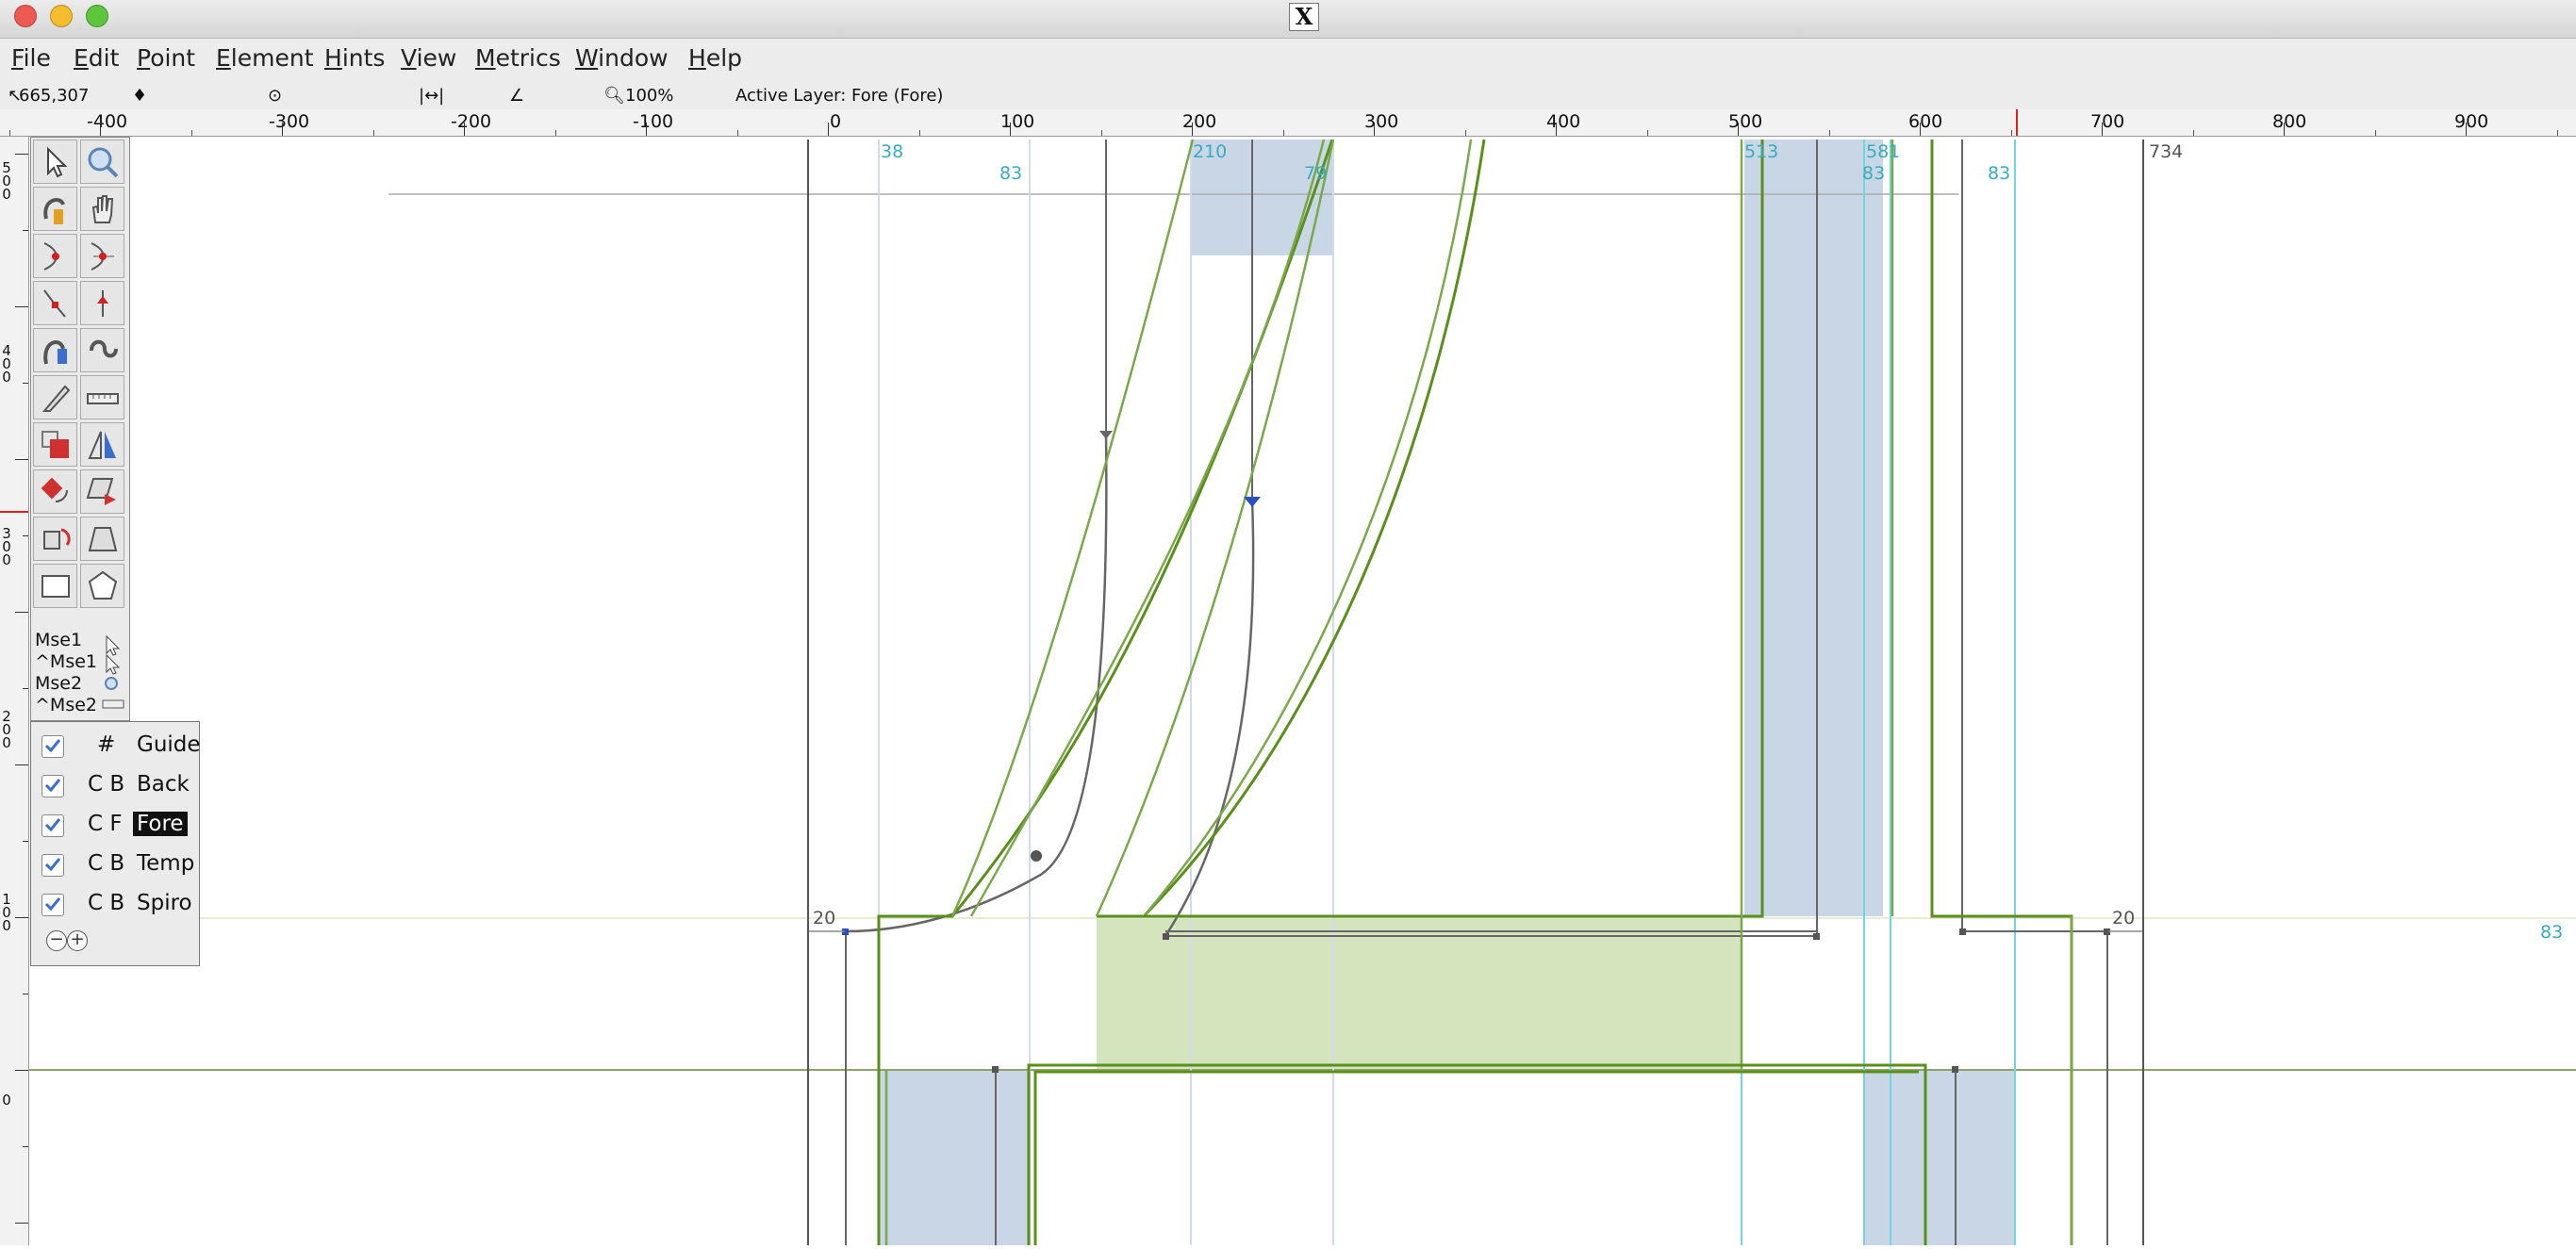  I want to click on rotate-tool, so click(55, 492).